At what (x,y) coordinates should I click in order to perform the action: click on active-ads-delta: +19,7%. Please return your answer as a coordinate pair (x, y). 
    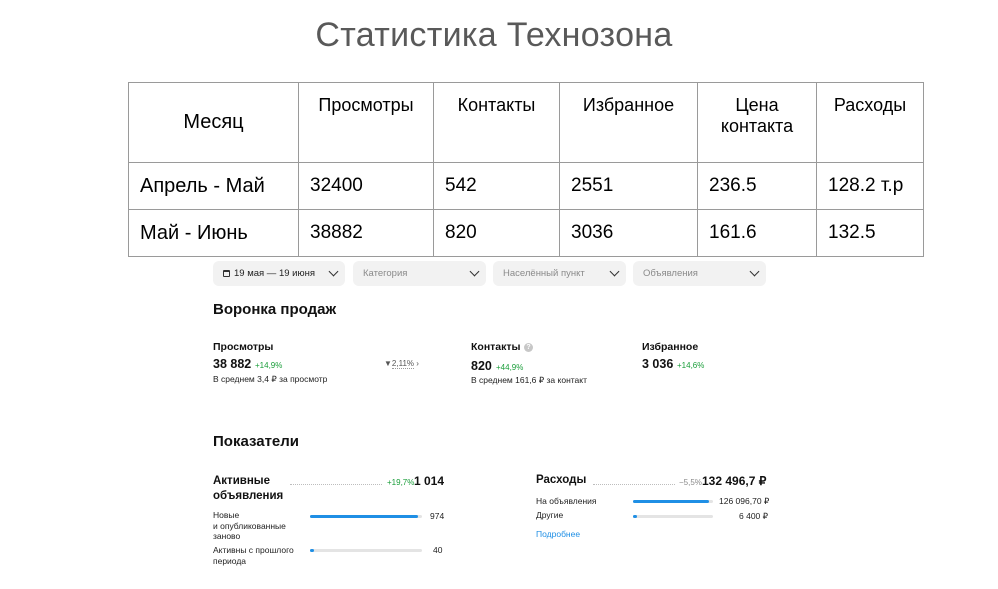
    Looking at the image, I should click on (401, 482).